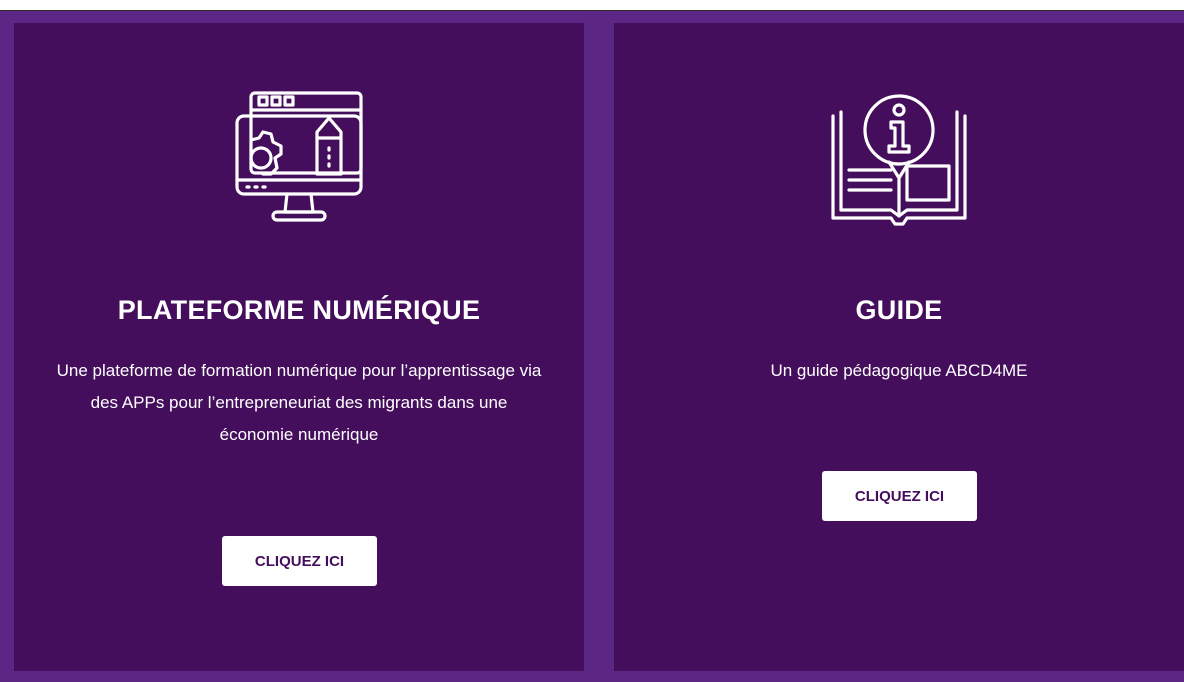 This screenshot has width=1184, height=682. I want to click on computer-design-icon, so click(299, 156).